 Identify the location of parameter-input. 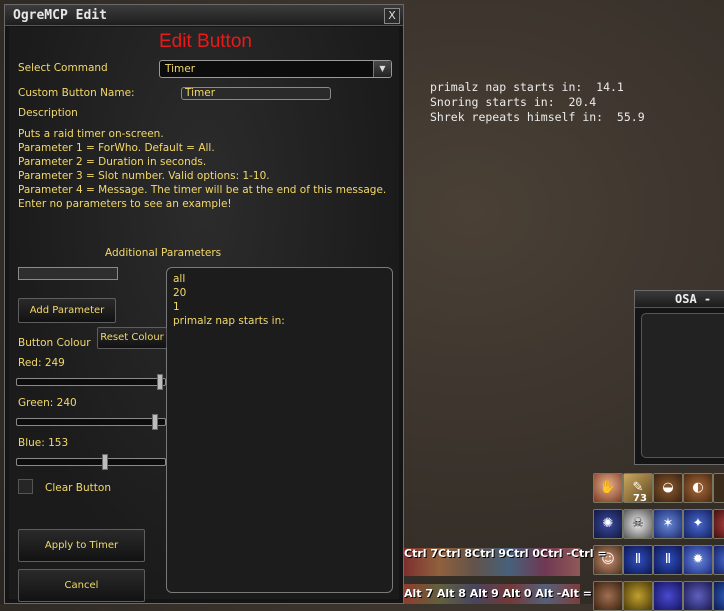
(68, 273).